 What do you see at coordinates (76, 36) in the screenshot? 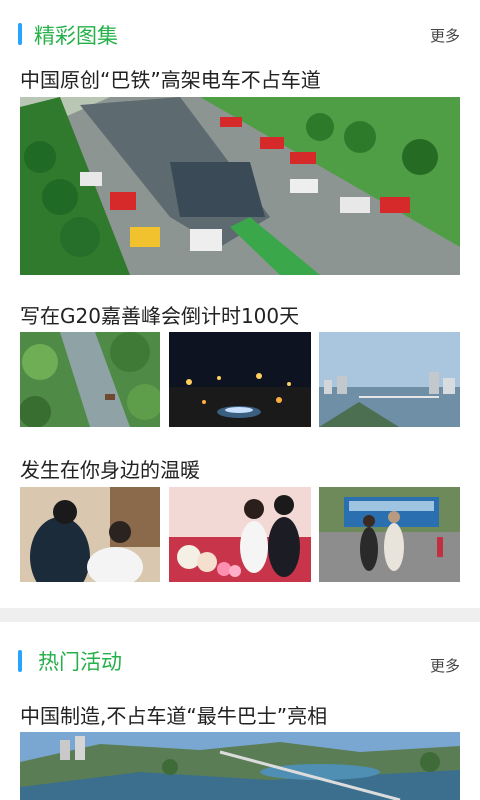
I see `gallery-section-title: 精彩图集` at bounding box center [76, 36].